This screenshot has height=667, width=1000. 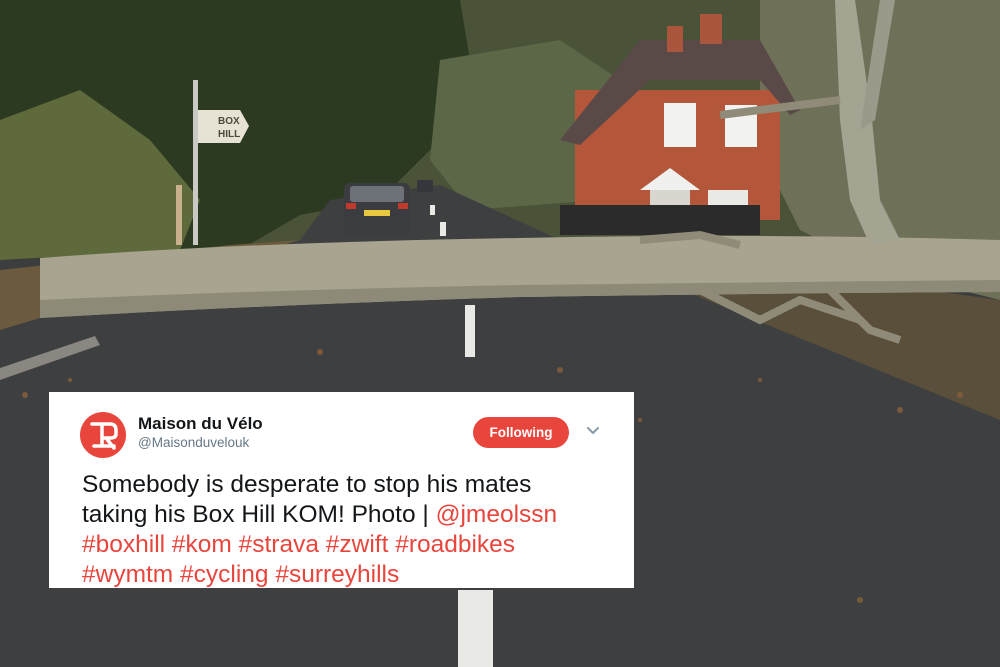 I want to click on tweet-text-plain: taking his Box Hill KOM! Photo |, so click(x=259, y=514).